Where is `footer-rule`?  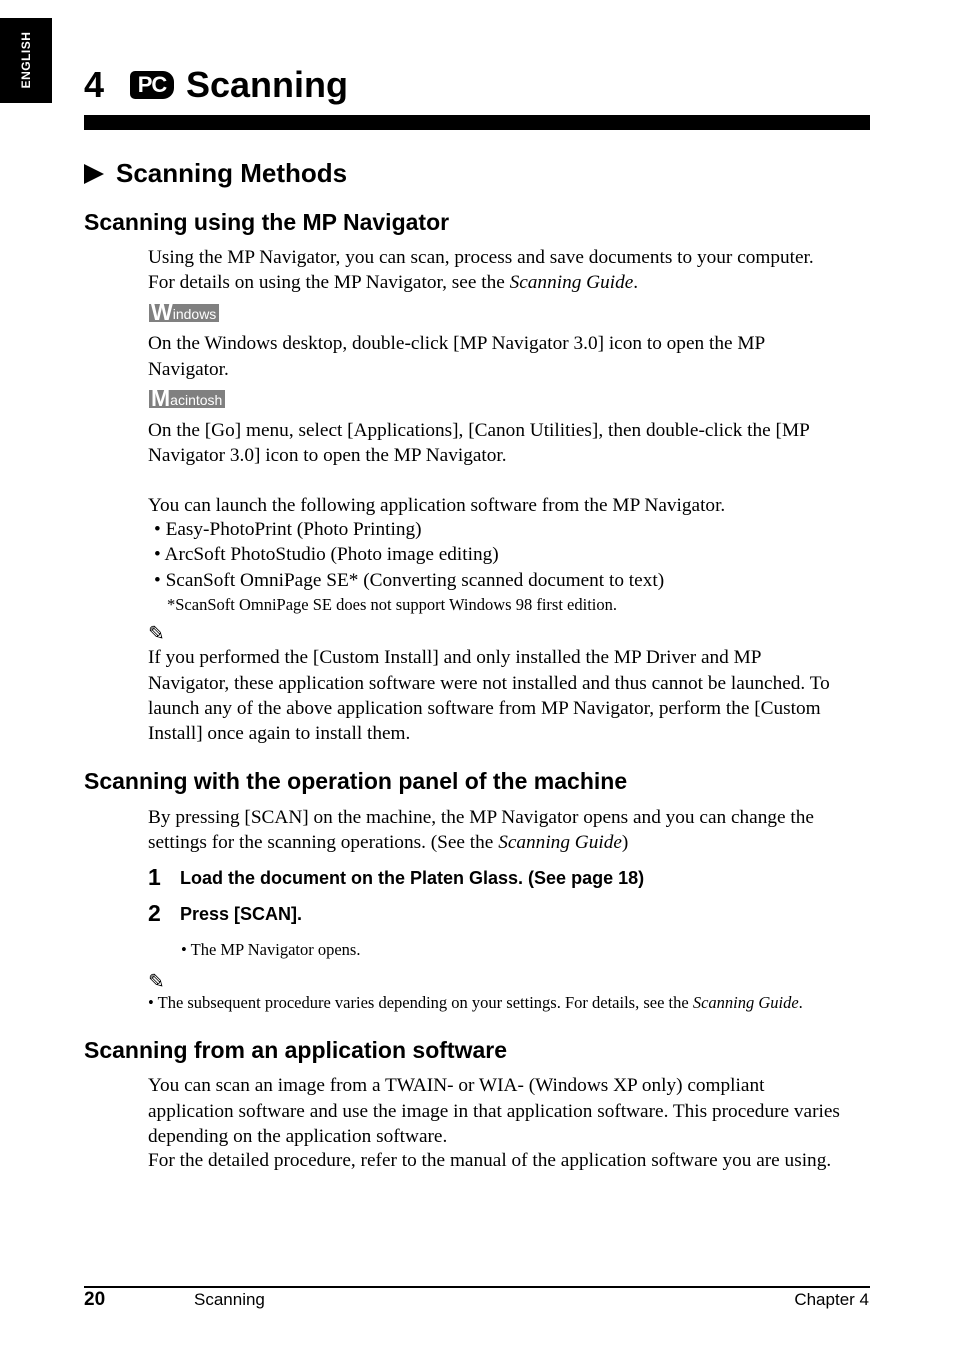 footer-rule is located at coordinates (477, 1287).